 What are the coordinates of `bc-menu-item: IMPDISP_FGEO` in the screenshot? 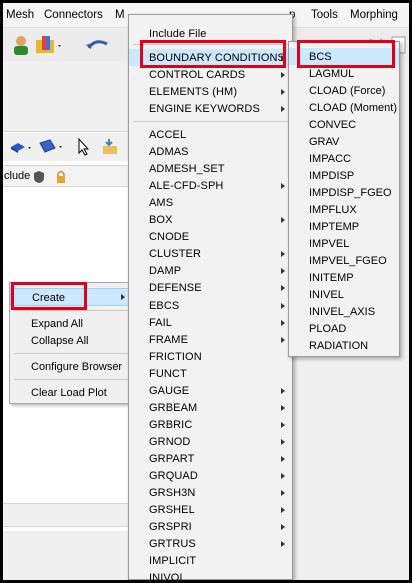 It's located at (344, 192).